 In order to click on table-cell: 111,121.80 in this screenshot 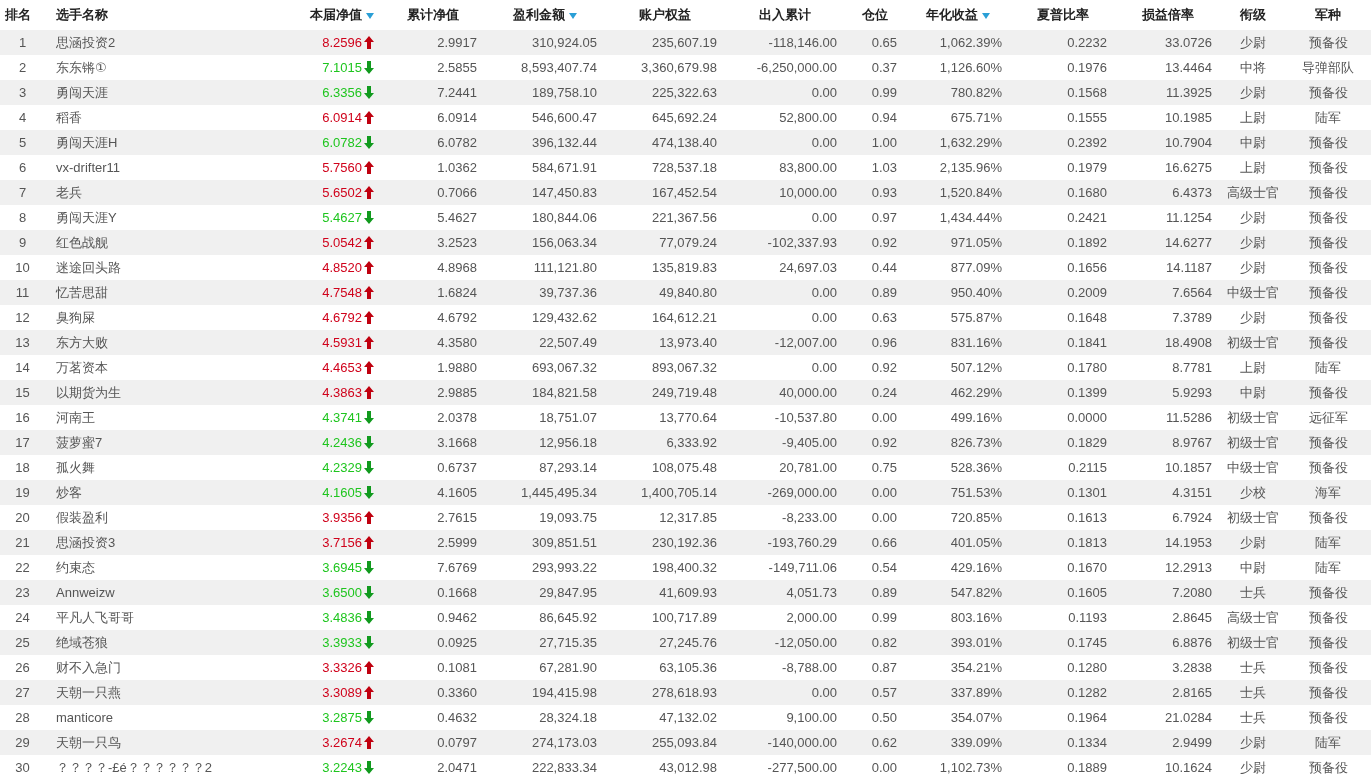, I will do `click(565, 267)`.